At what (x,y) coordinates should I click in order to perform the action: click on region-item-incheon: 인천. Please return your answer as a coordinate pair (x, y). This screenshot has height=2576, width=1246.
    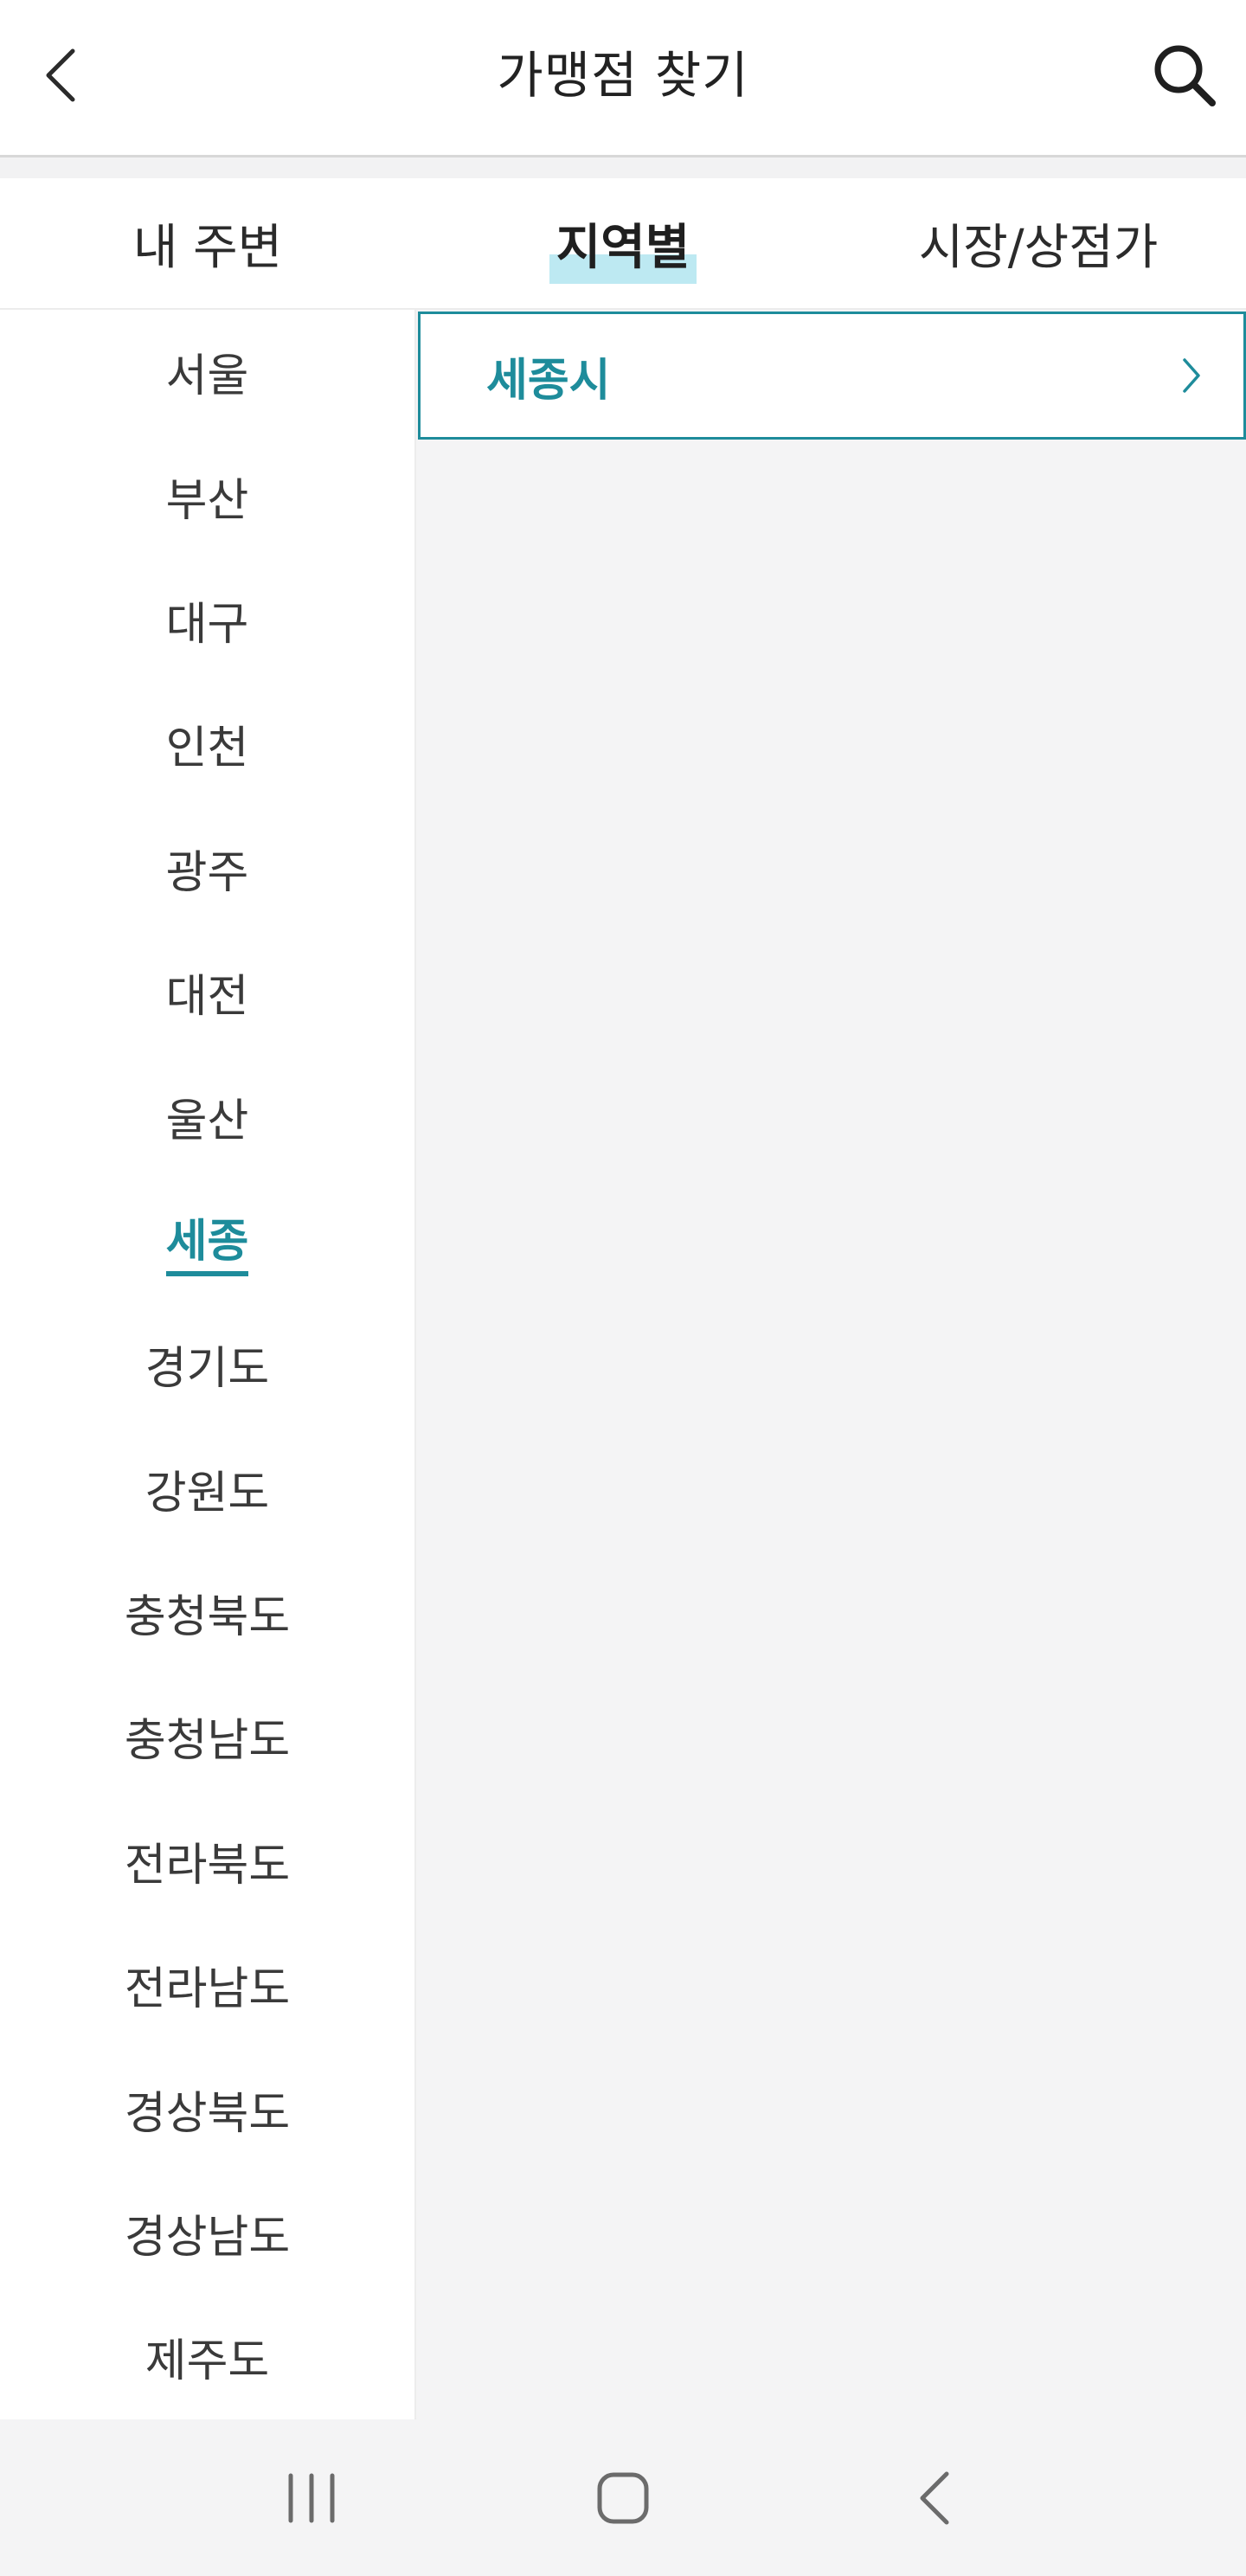
    Looking at the image, I should click on (207, 744).